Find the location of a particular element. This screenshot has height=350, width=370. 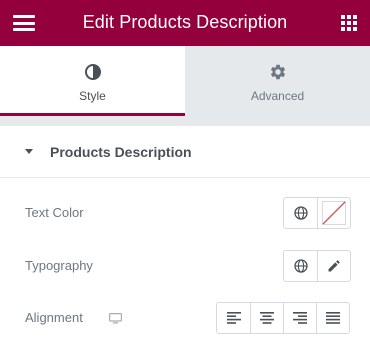

text-color-buttons is located at coordinates (317, 213).